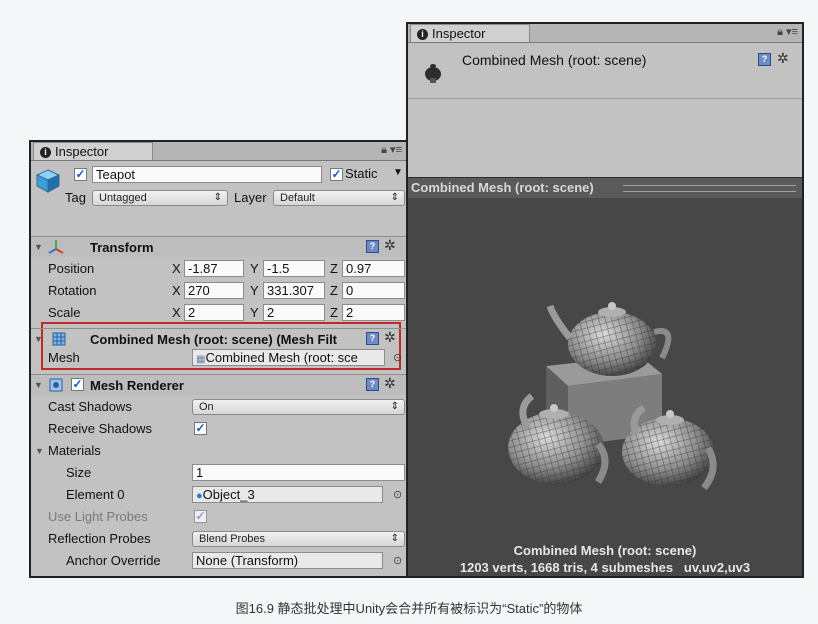 The width and height of the screenshot is (818, 624). I want to click on anchor-override-field: None (Transform), so click(287, 560).